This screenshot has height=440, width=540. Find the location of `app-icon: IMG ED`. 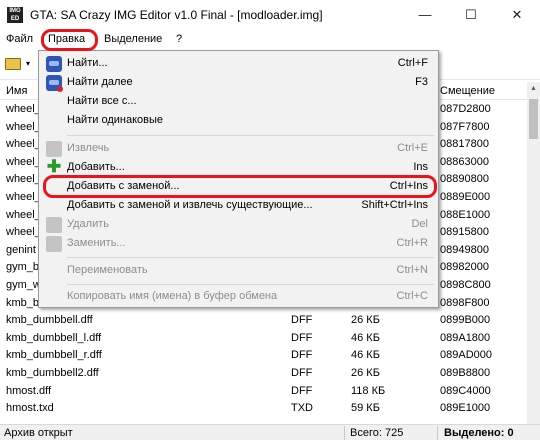

app-icon: IMG ED is located at coordinates (15, 15).